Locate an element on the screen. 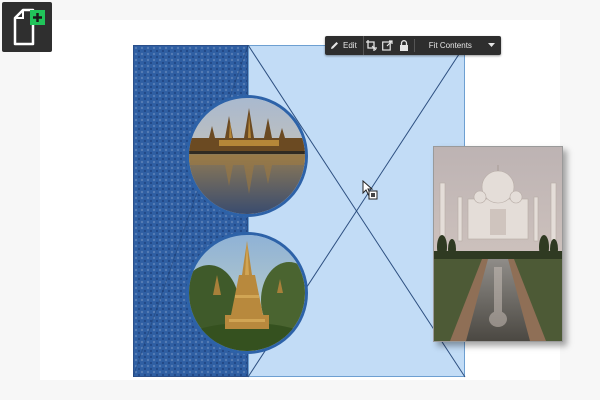 Image resolution: width=600 pixels, height=400 pixels. pagoda-photo is located at coordinates (247, 293).